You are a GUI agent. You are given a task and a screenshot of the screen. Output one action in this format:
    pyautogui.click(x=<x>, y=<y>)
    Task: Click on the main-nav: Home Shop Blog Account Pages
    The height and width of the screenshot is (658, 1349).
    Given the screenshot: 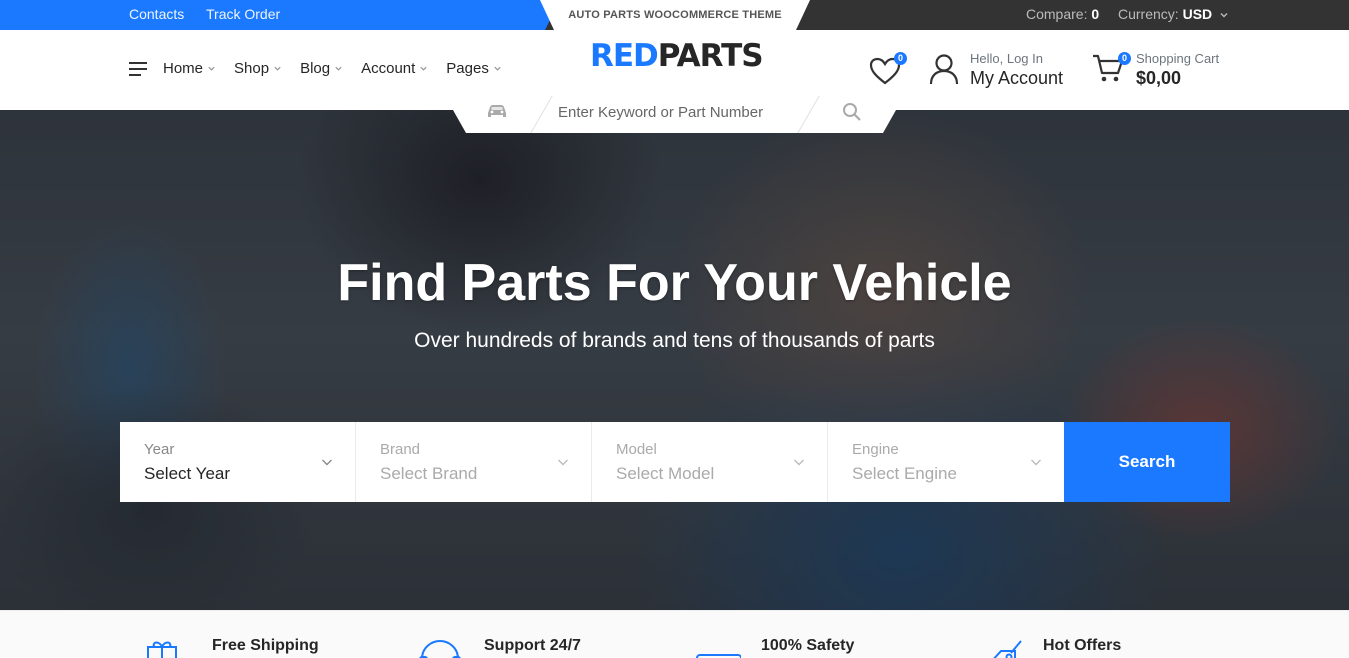 What is the action you would take?
    pyautogui.click(x=332, y=68)
    